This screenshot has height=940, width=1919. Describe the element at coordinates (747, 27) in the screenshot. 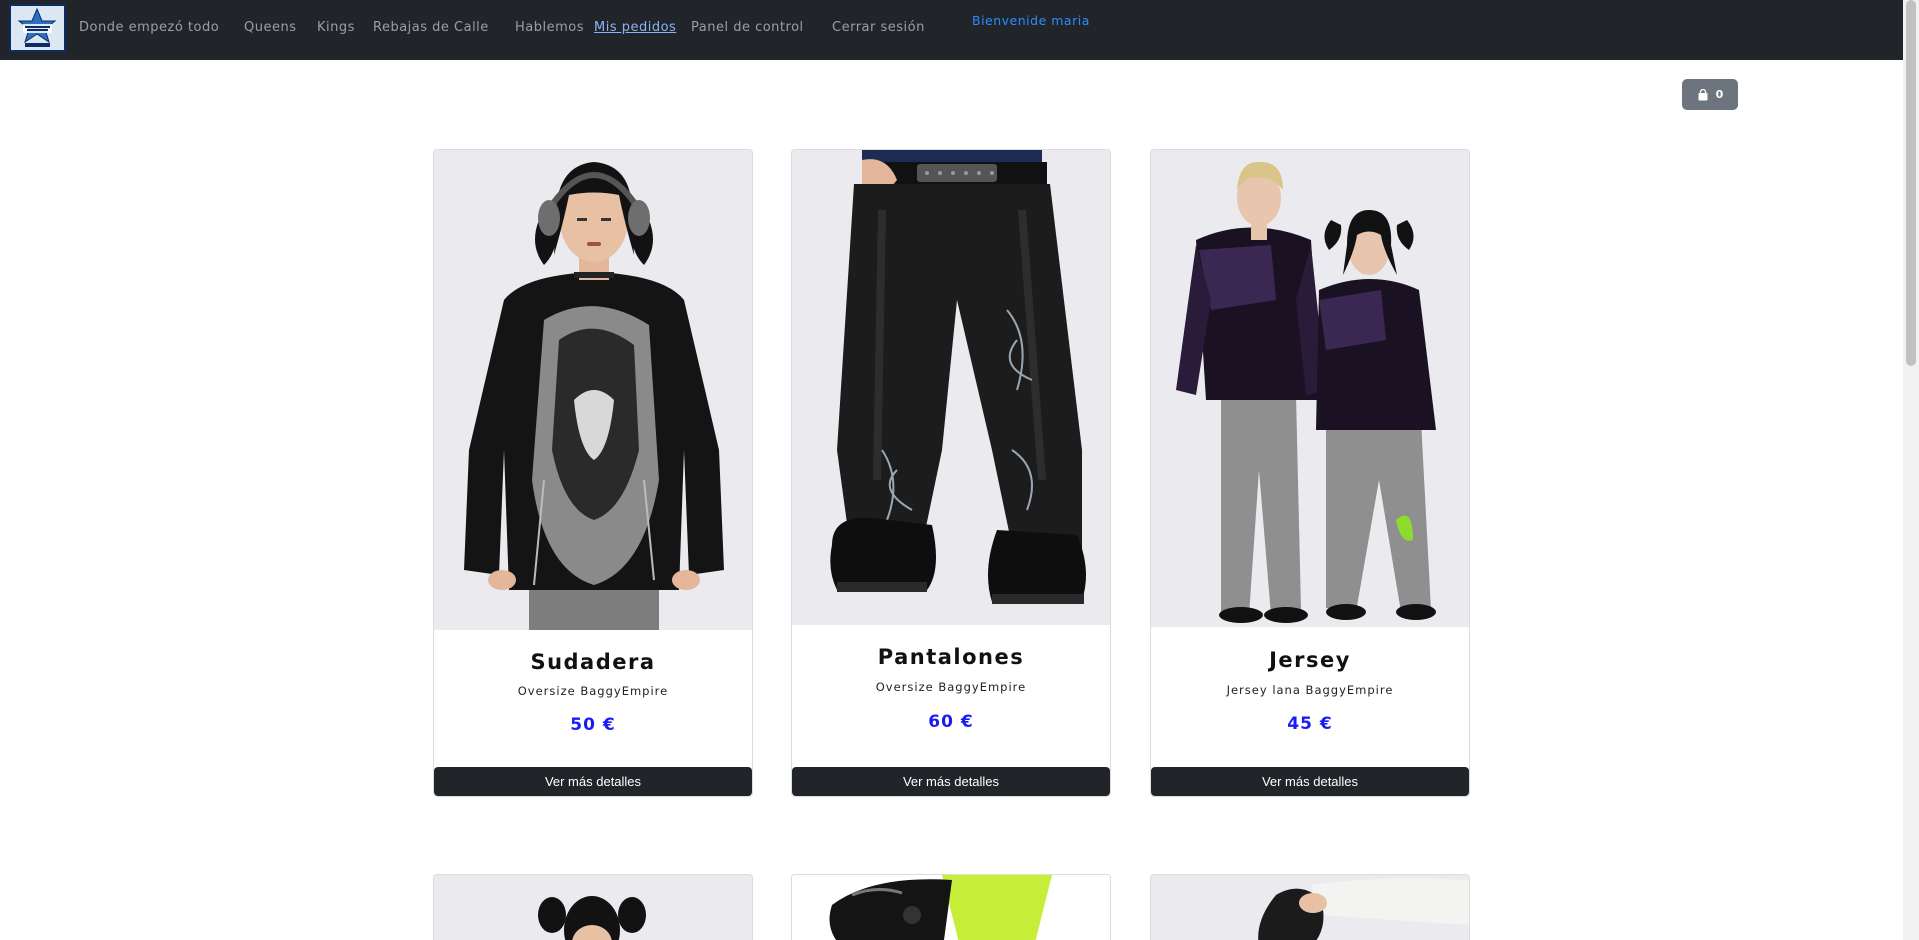

I see `nav-link-panel-de-control: Panel de control` at that location.